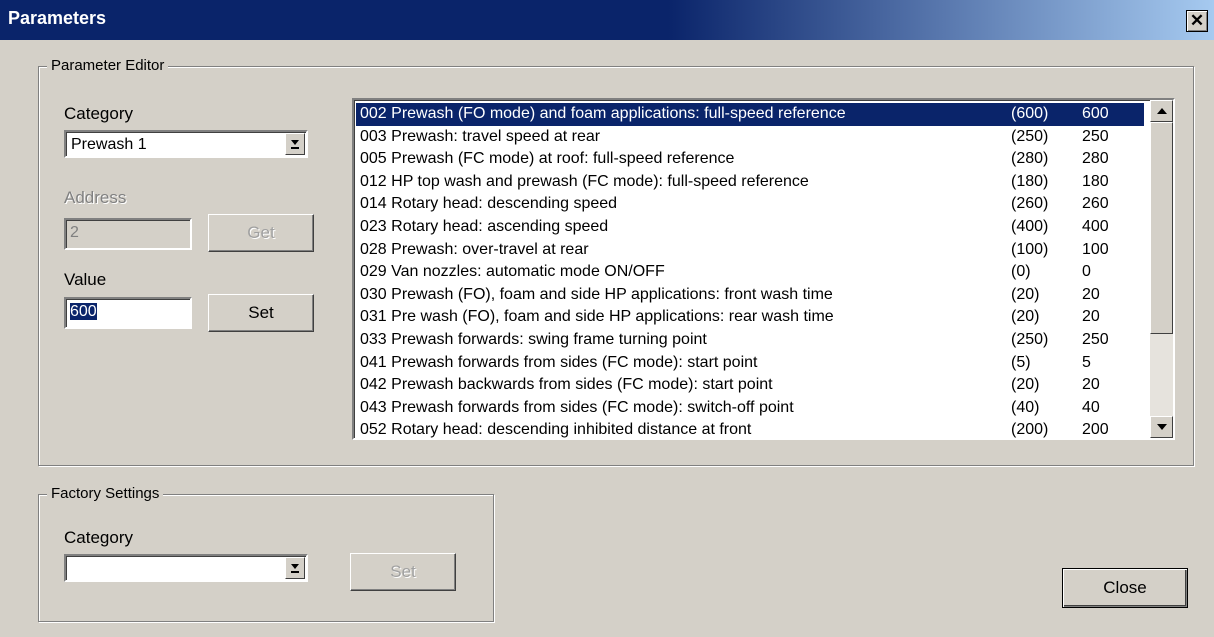 The image size is (1214, 637). Describe the element at coordinates (474, 249) in the screenshot. I see `parameter-description: 028 Prewash: over-travel at rear` at that location.